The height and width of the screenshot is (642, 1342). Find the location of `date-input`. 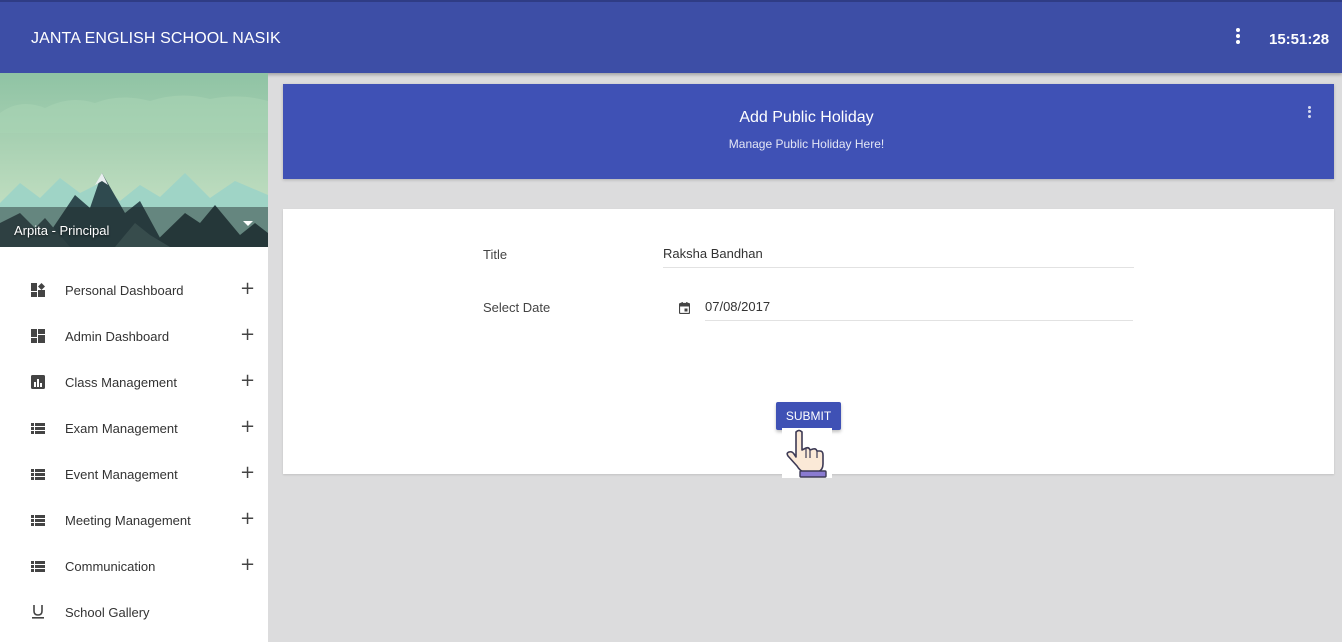

date-input is located at coordinates (919, 307).